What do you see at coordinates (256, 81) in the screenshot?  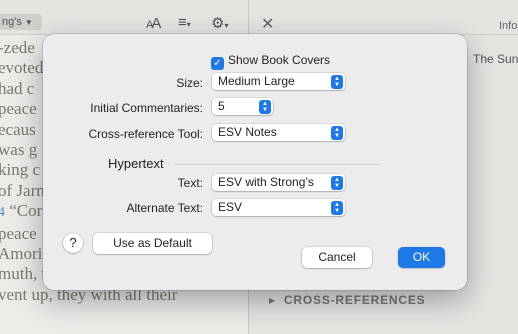 I see `size-value: Medium Large` at bounding box center [256, 81].